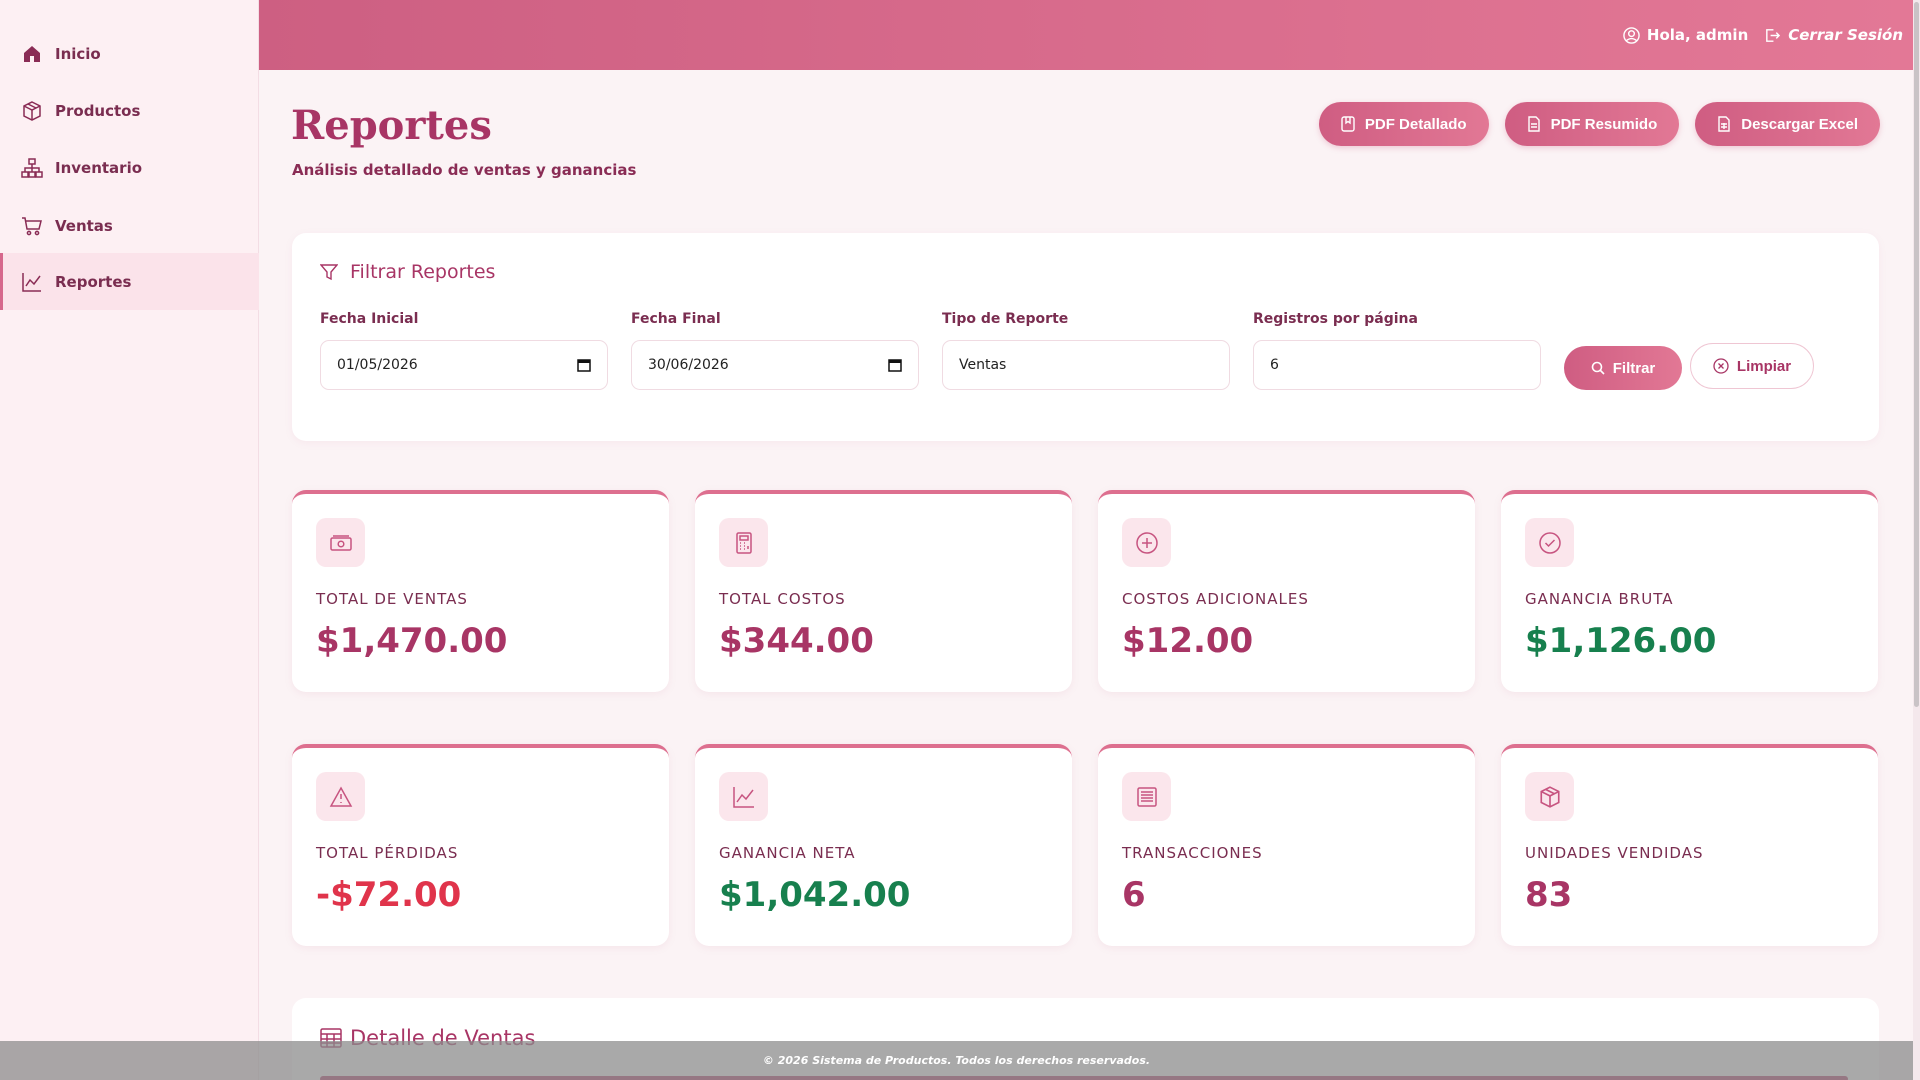  What do you see at coordinates (369, 319) in the screenshot?
I see `start-date-label: Fecha Inicial` at bounding box center [369, 319].